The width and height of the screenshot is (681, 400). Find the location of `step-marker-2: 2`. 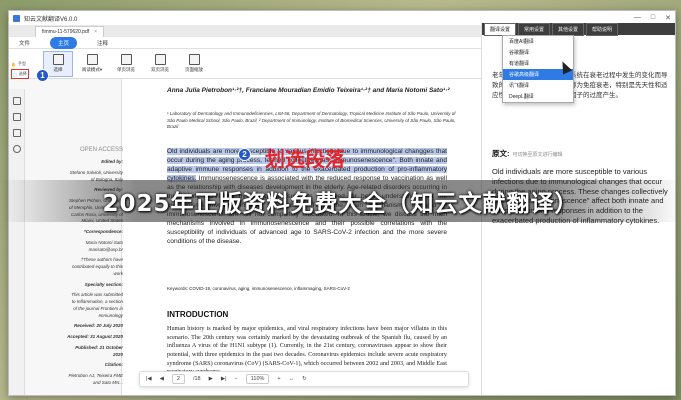

step-marker-2: 2 is located at coordinates (244, 154).